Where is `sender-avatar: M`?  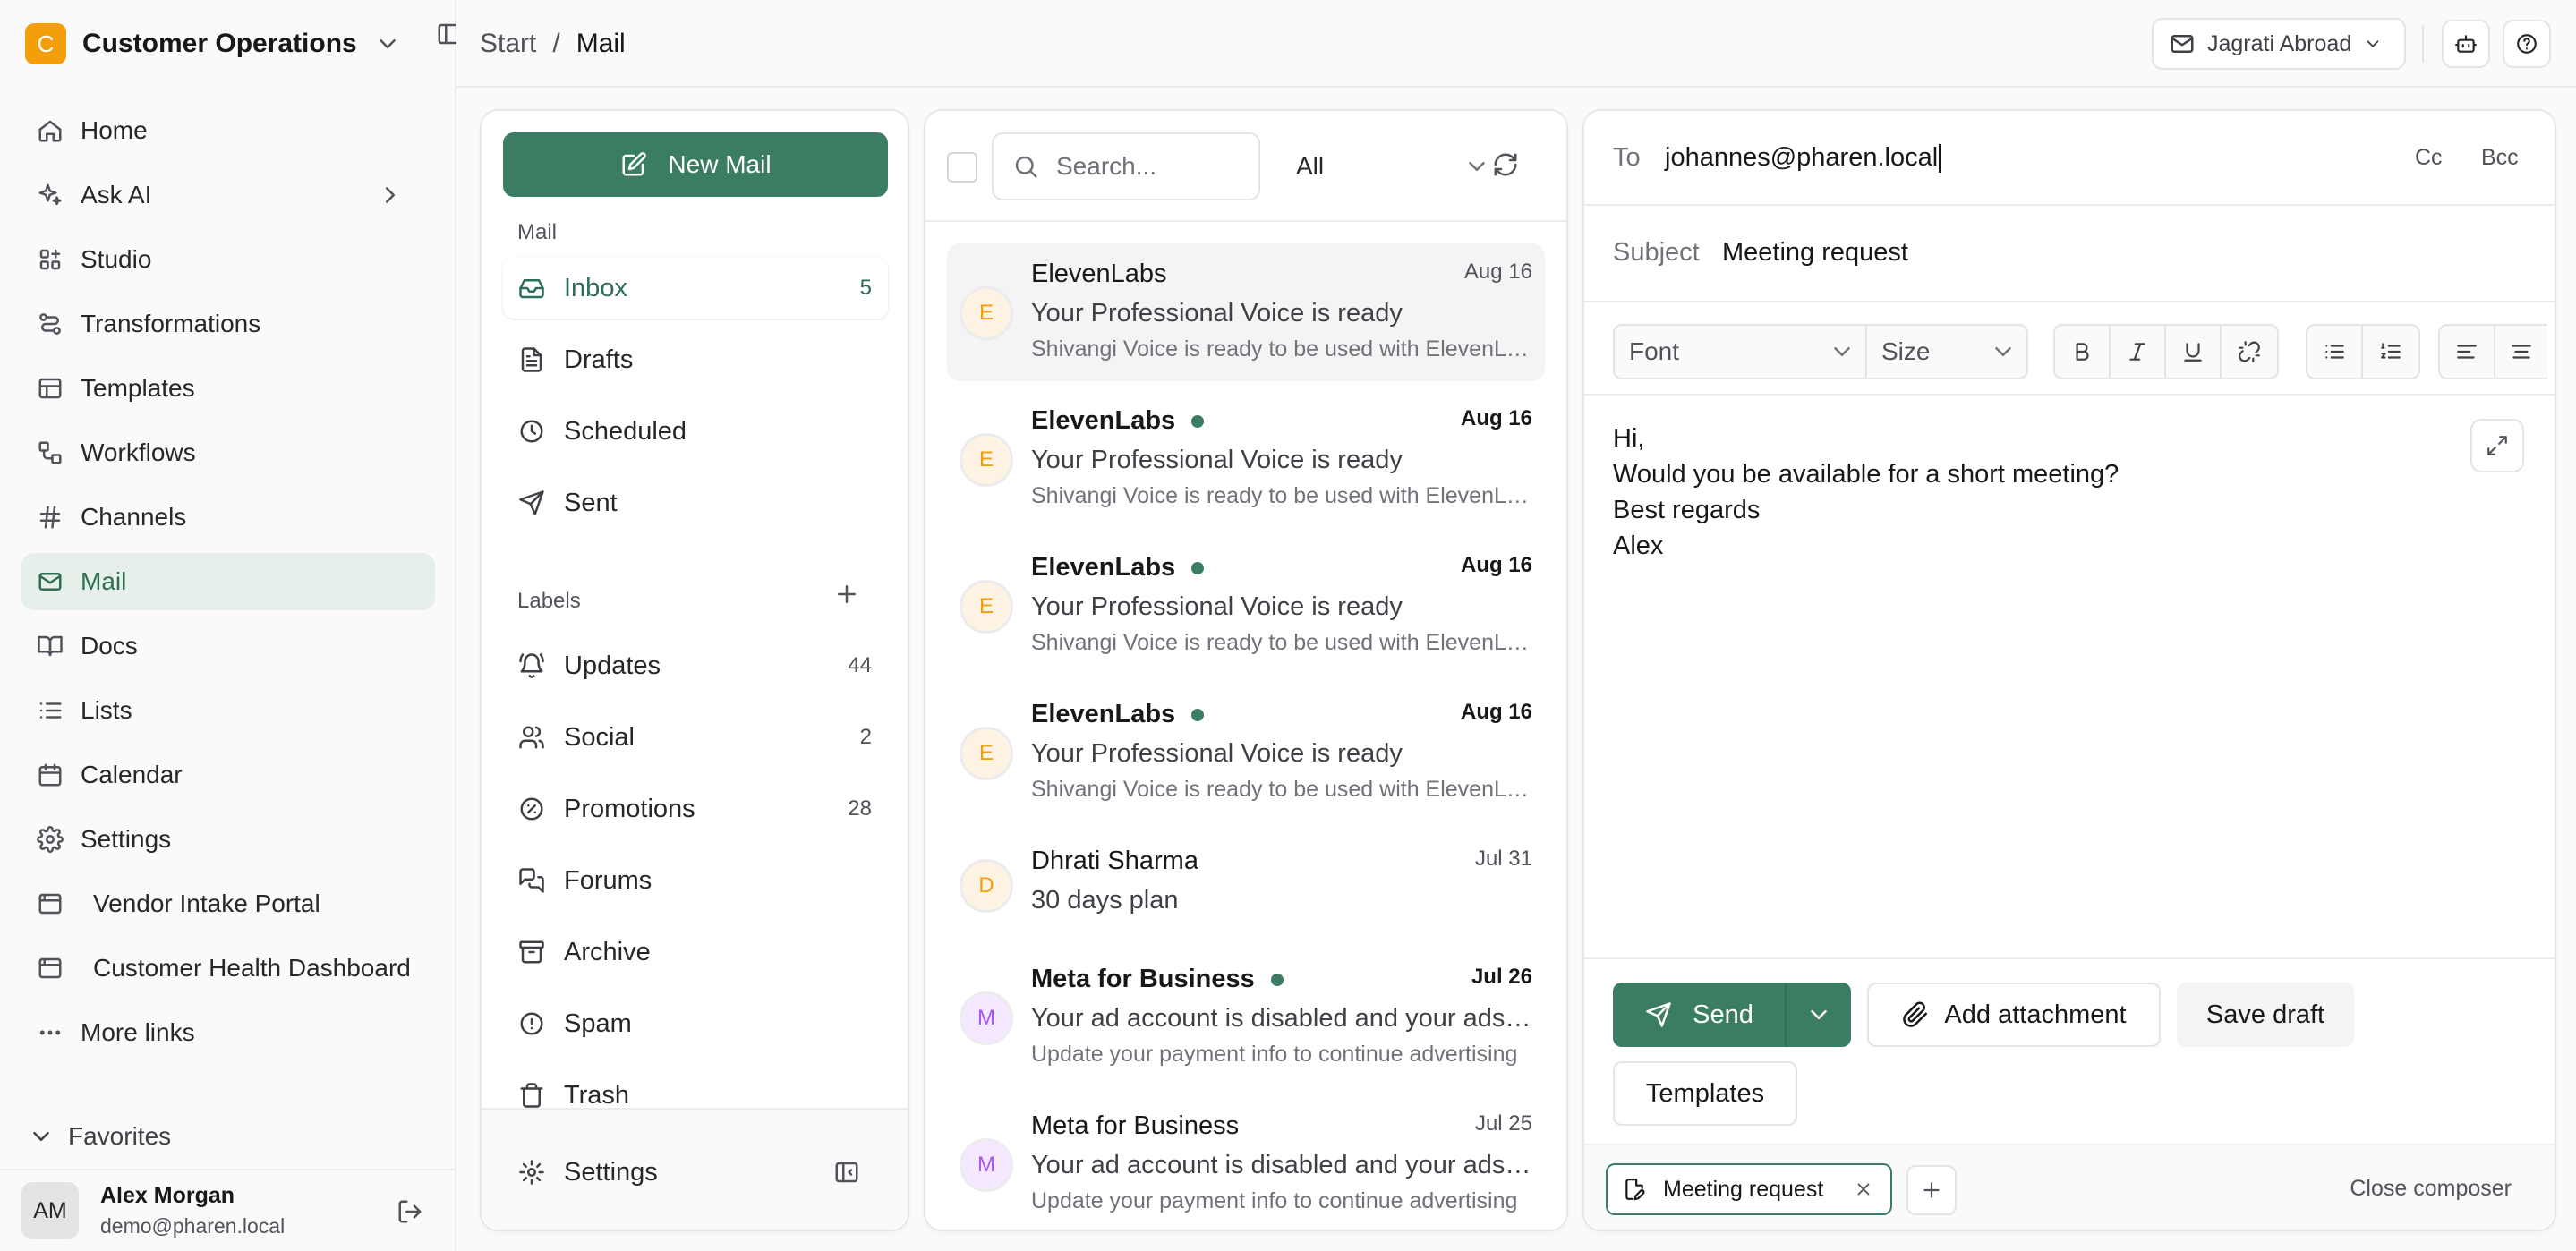 sender-avatar: M is located at coordinates (986, 1165).